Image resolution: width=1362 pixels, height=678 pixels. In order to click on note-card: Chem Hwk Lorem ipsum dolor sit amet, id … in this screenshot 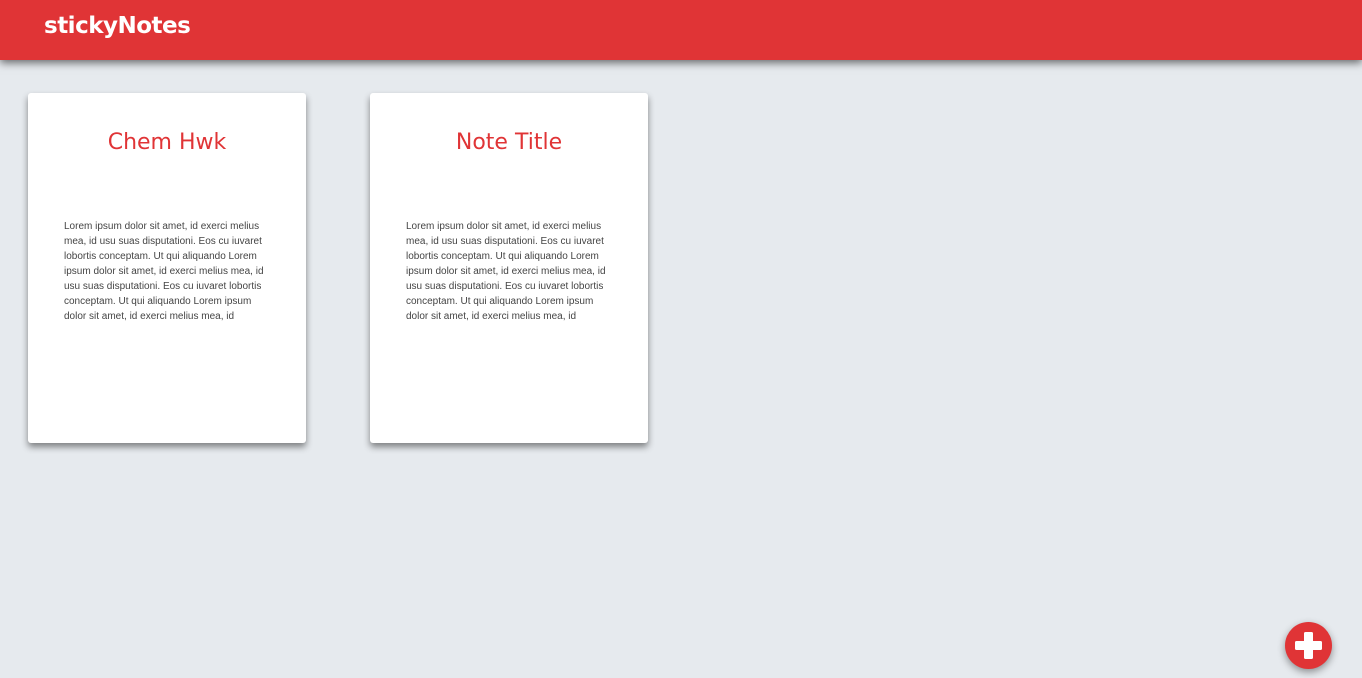, I will do `click(167, 268)`.